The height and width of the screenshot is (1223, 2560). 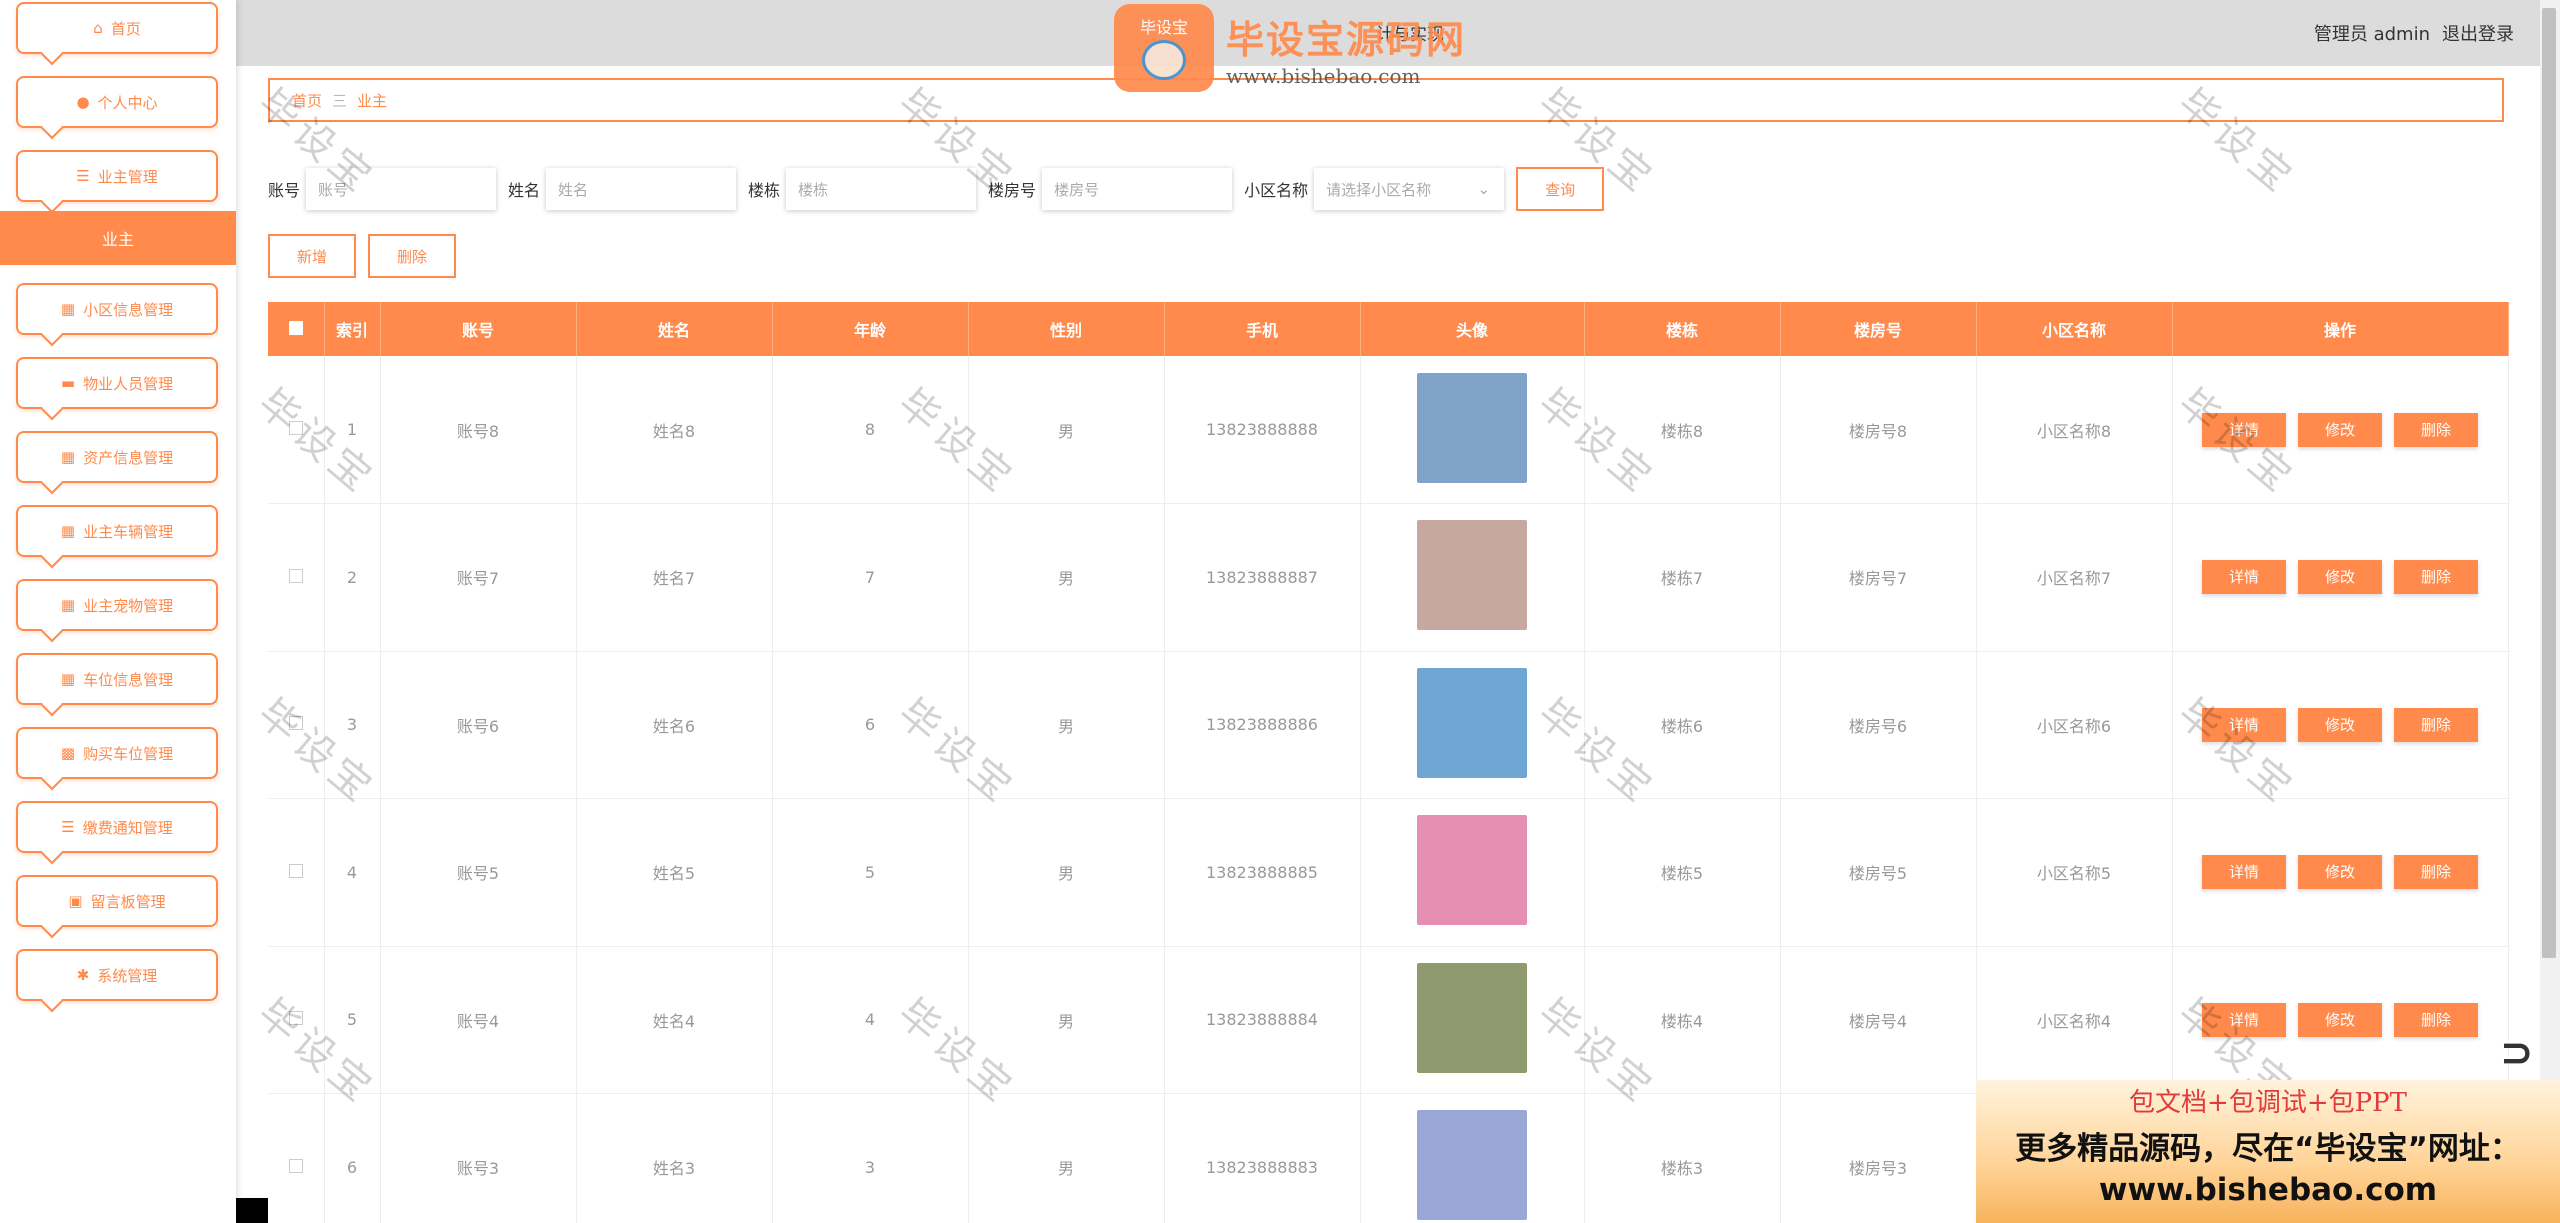 I want to click on community-select: 请选择小区名称 ⌄, so click(x=1409, y=189).